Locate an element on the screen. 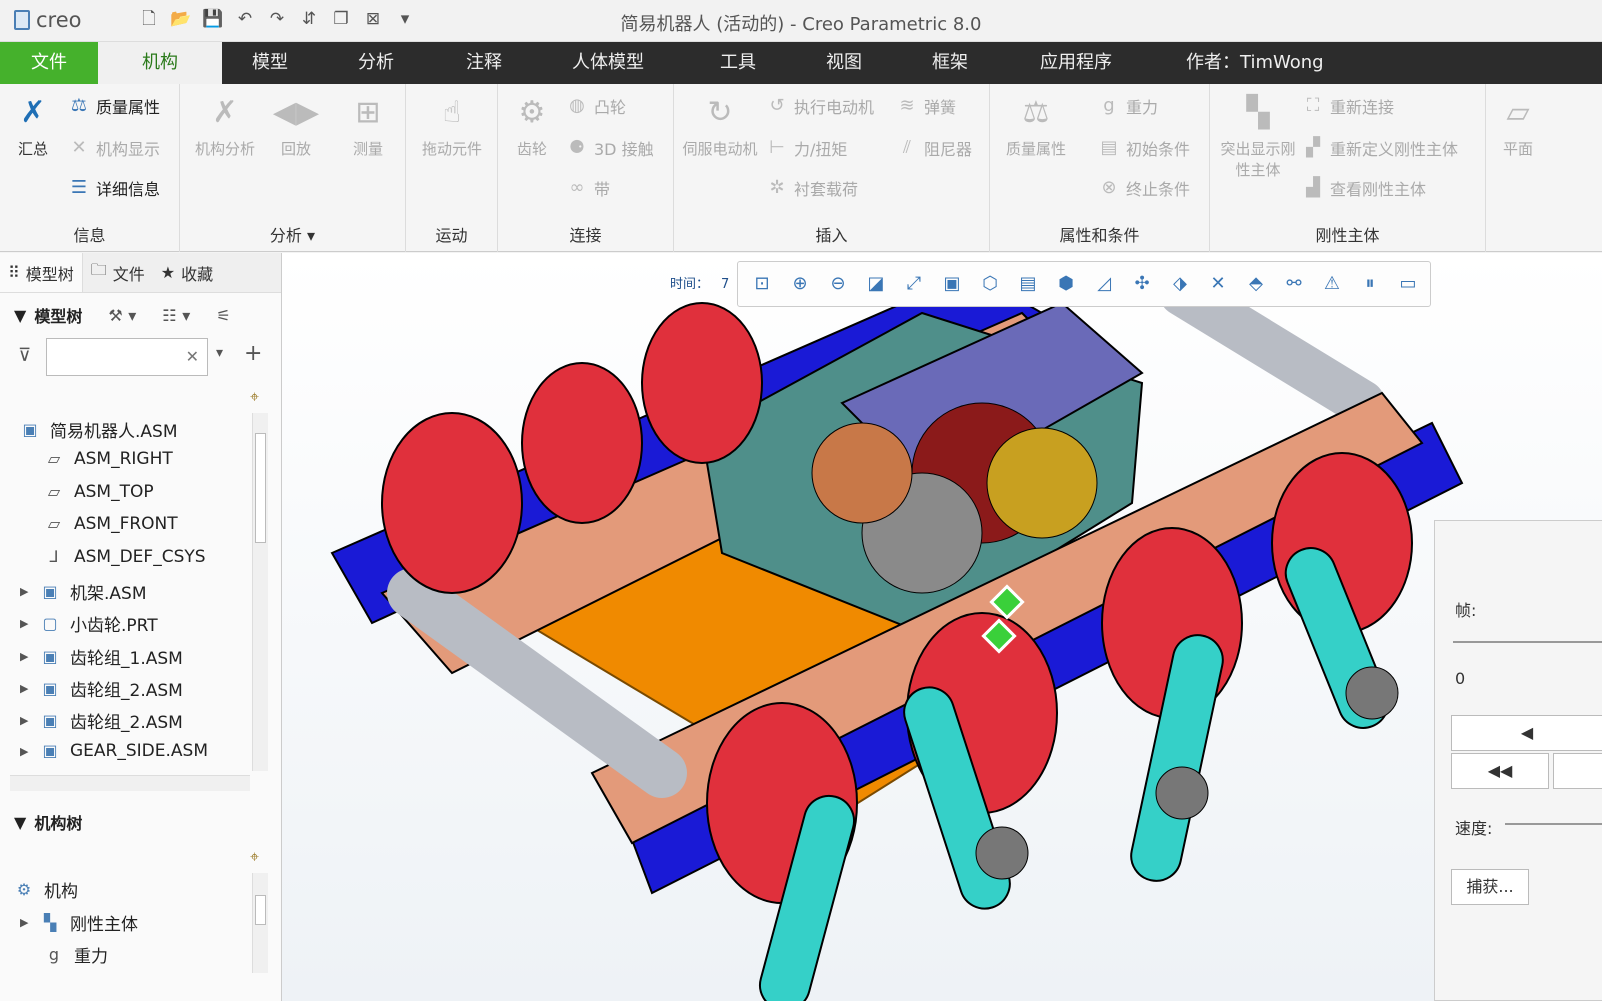 This screenshot has width=1602, height=1001. mass-properties-info-button: ⚖ 质量属性 is located at coordinates (114, 106).